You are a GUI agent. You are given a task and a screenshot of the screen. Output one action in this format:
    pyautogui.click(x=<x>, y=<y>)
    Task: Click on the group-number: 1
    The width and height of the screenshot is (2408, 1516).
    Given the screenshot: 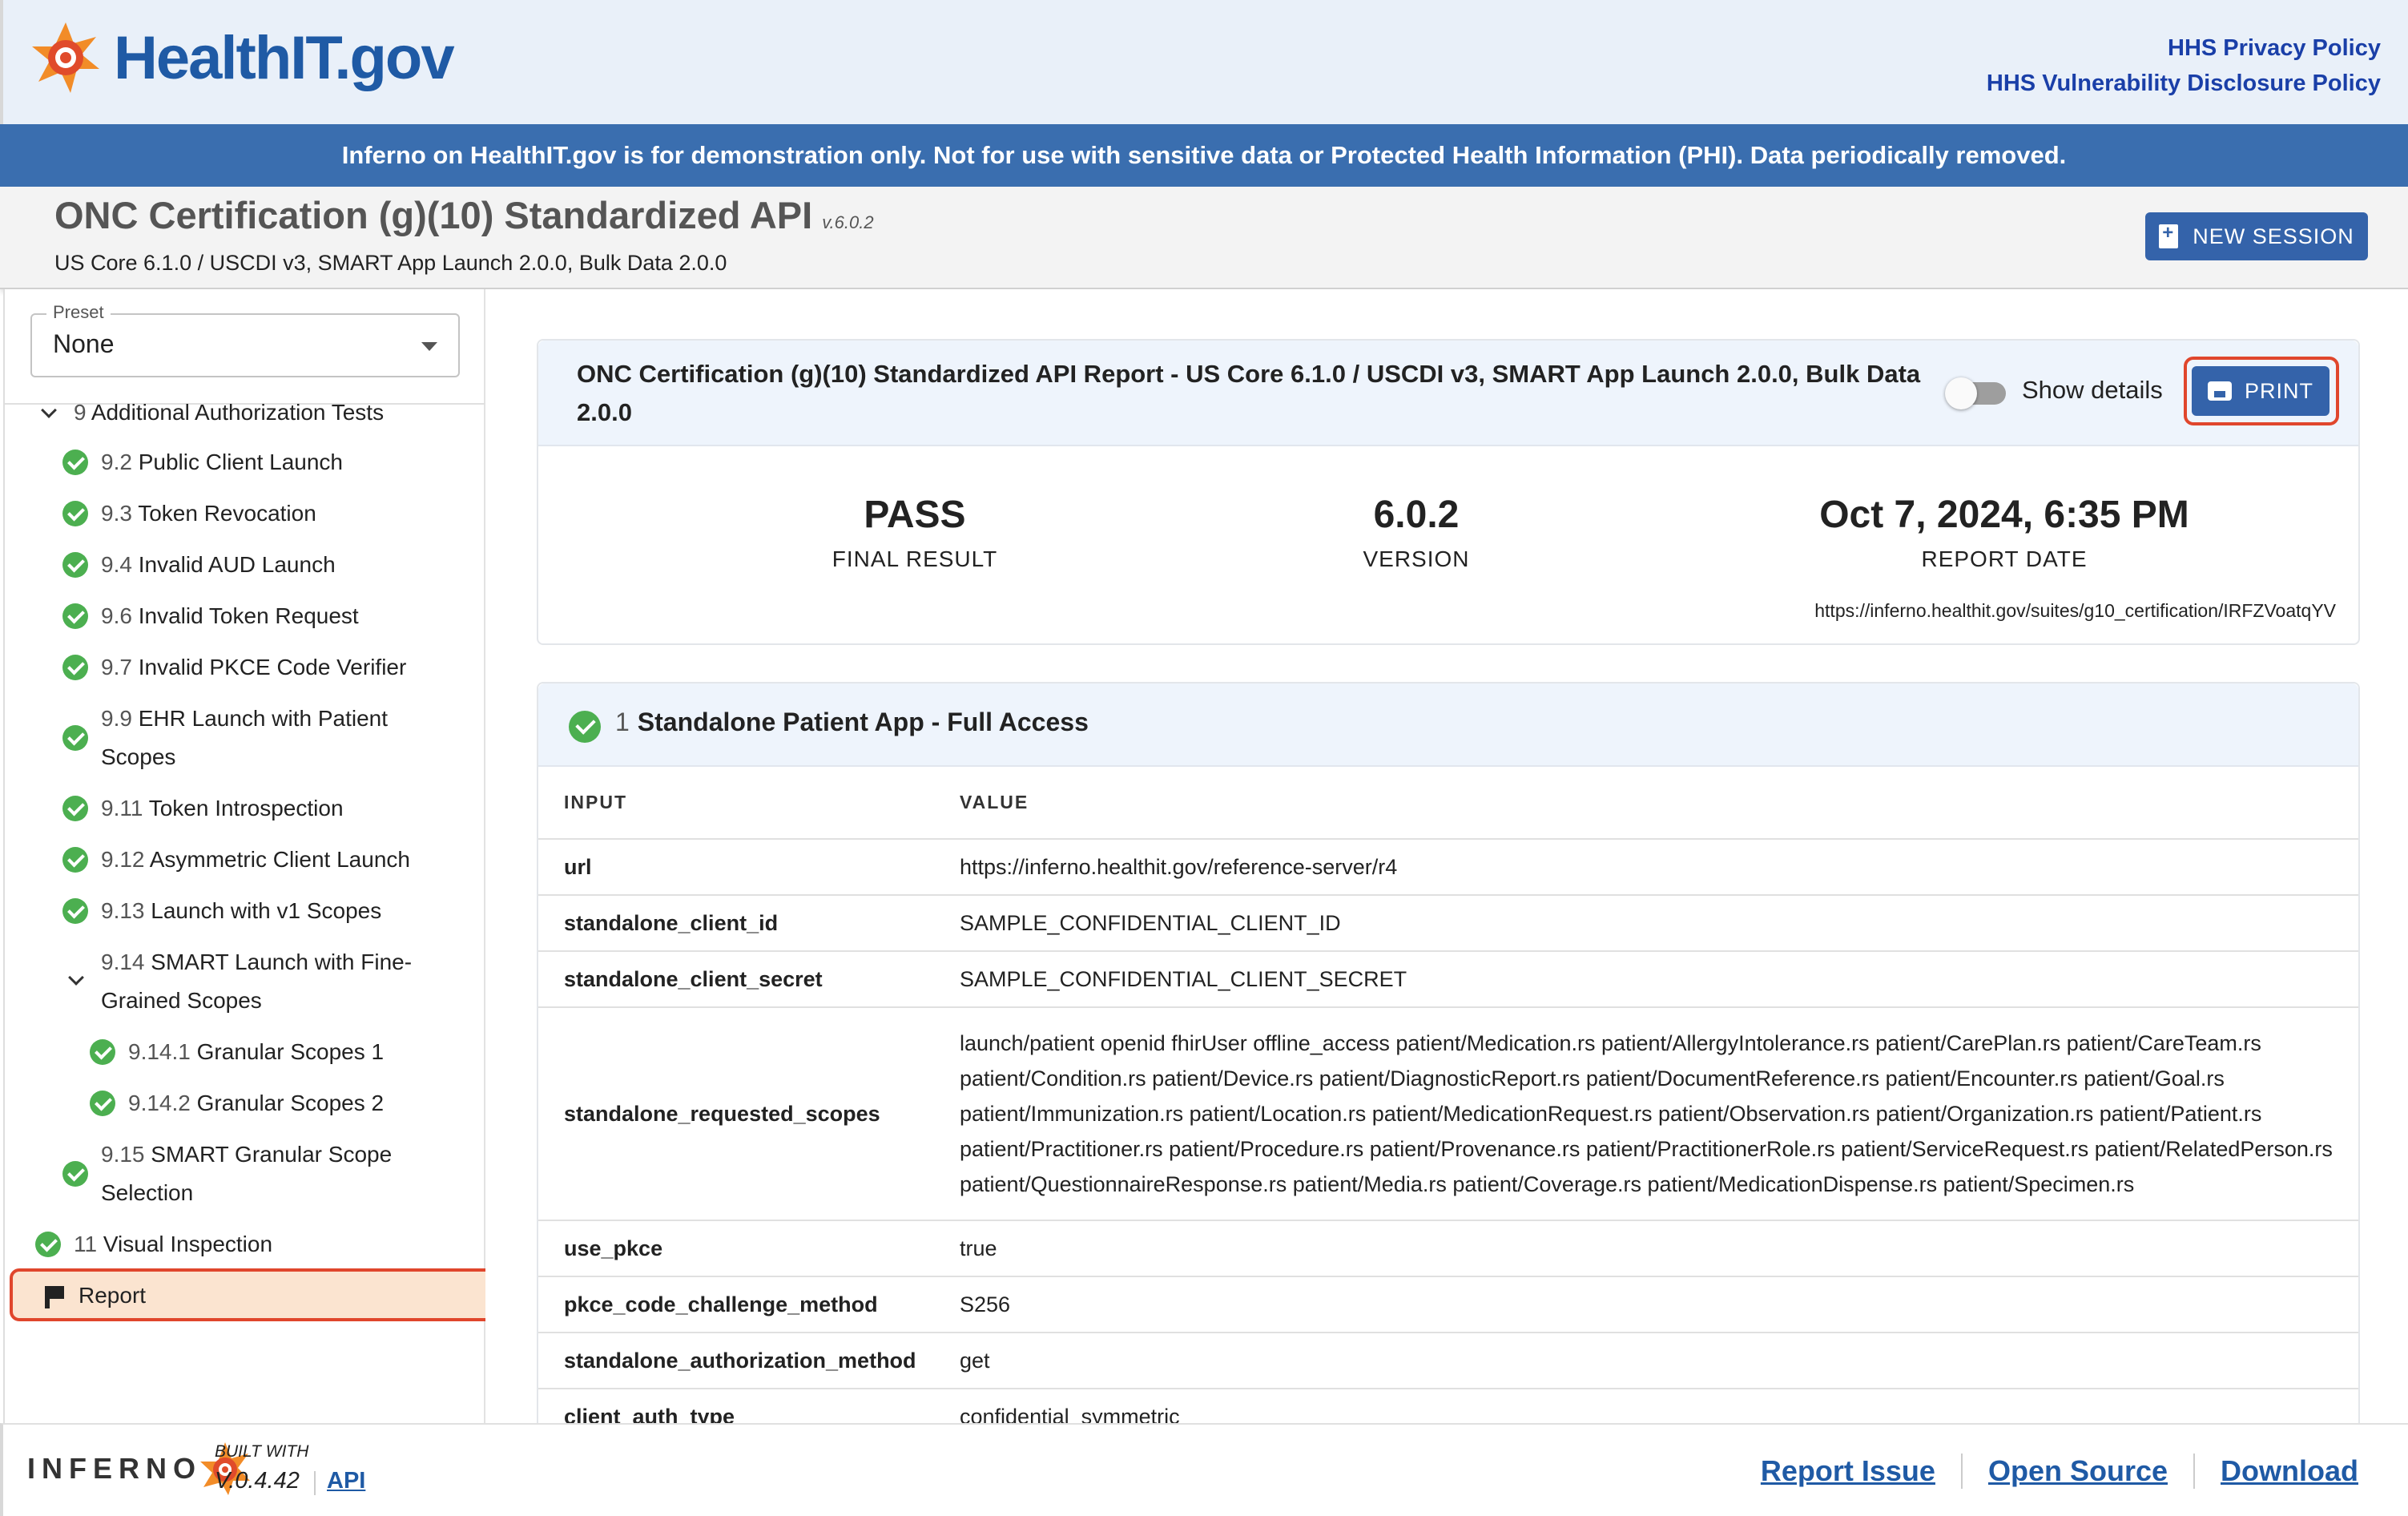 What is the action you would take?
    pyautogui.click(x=622, y=722)
    